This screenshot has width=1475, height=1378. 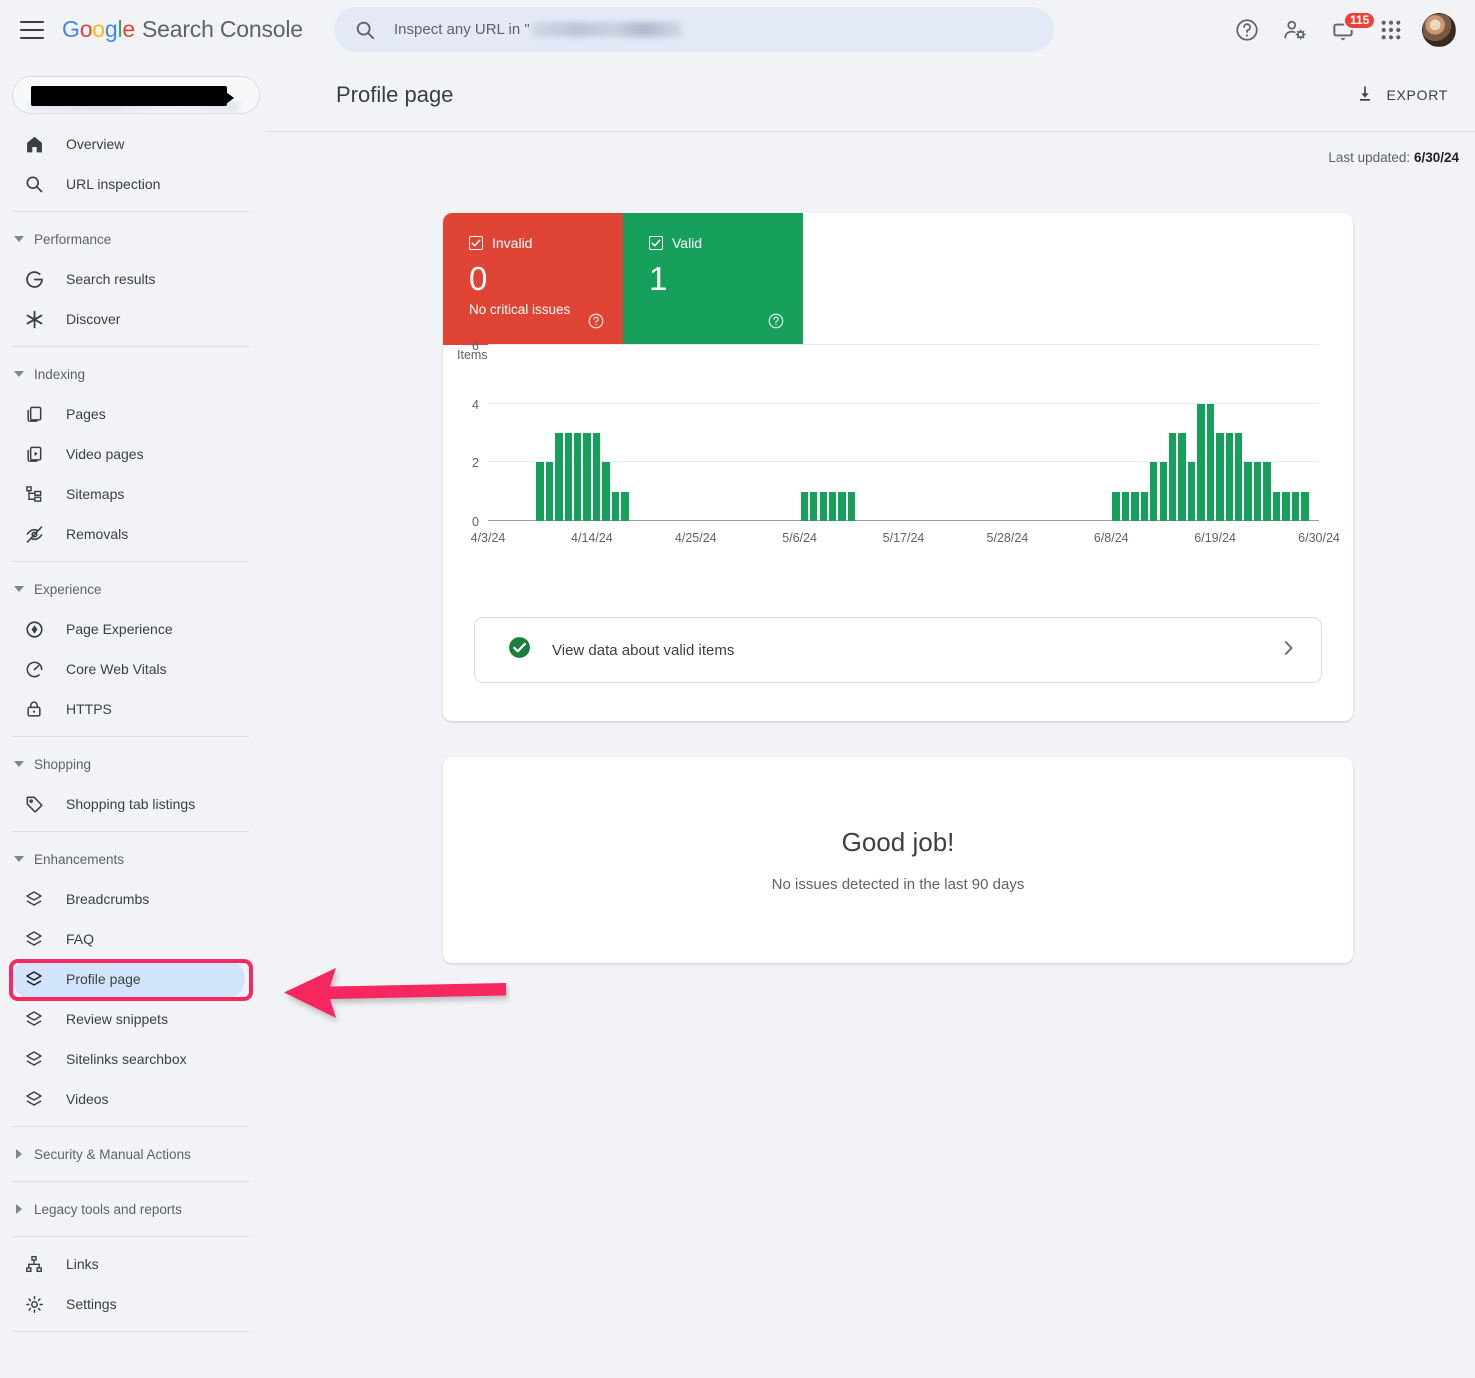 I want to click on sidebar-item-shopping-tab-listings: Shopping tab listings, so click(x=124, y=804).